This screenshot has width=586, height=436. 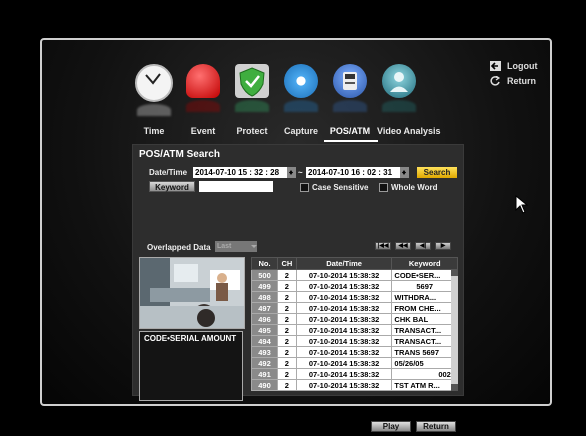 What do you see at coordinates (264, 352) in the screenshot?
I see `row-no: 493` at bounding box center [264, 352].